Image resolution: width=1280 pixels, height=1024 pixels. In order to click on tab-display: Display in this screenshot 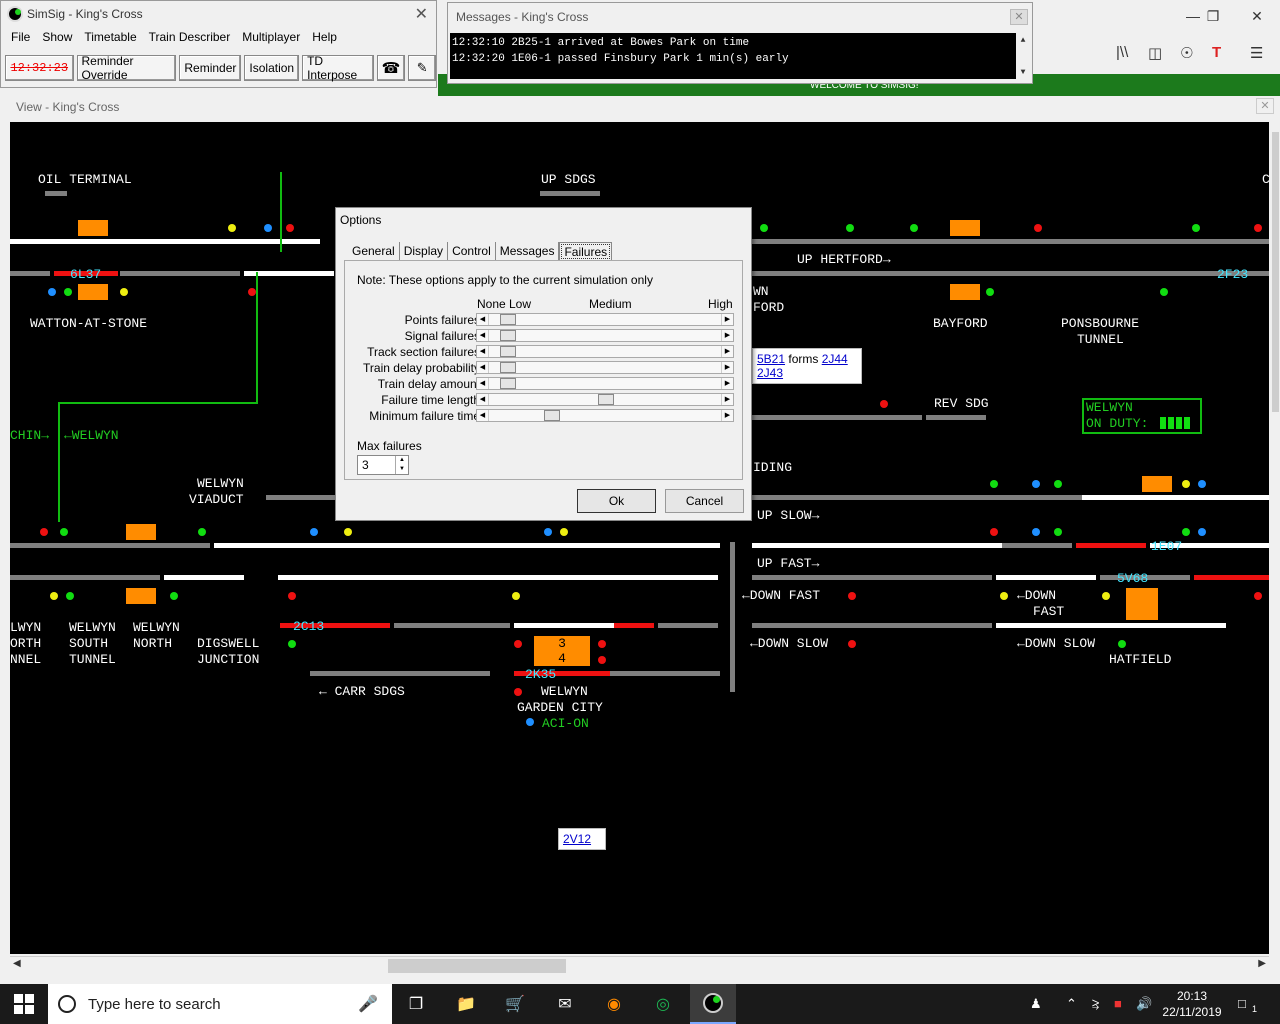, I will do `click(424, 251)`.